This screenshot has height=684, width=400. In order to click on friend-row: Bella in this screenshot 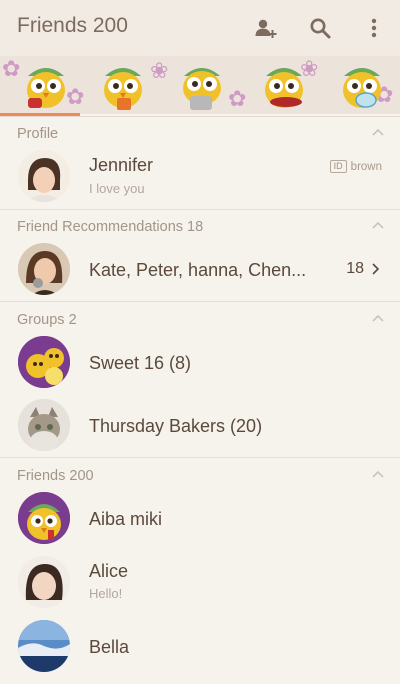, I will do `click(200, 648)`.